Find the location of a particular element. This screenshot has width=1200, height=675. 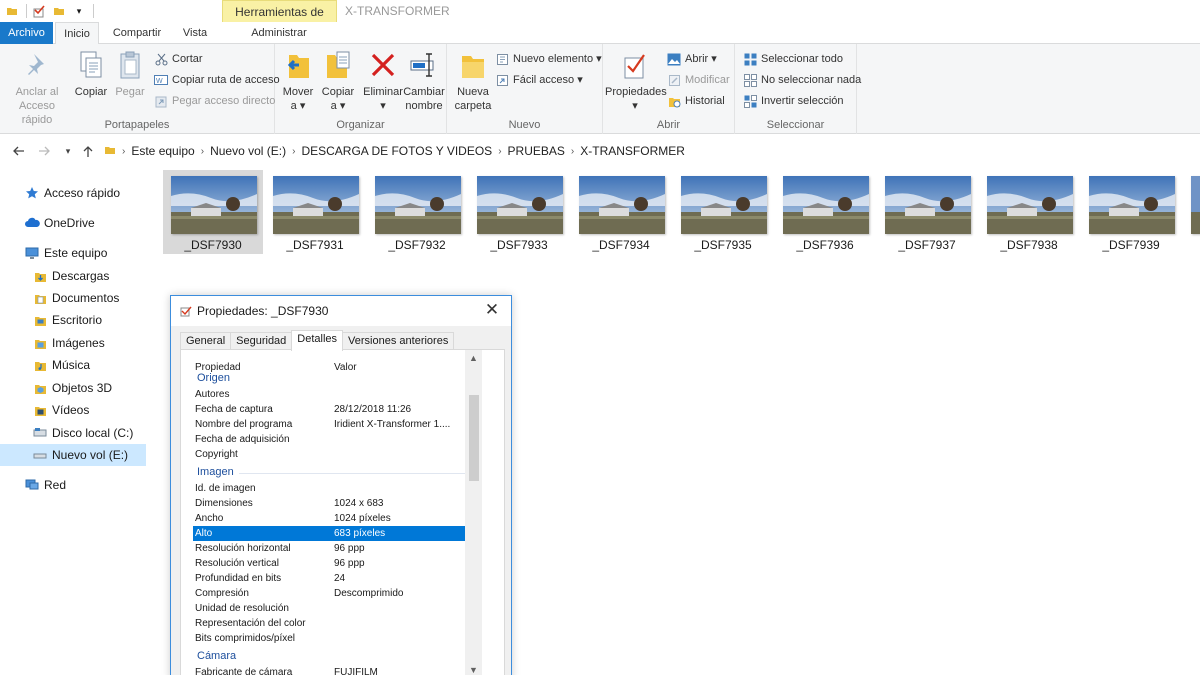

history-button: Historial is located at coordinates (696, 101).